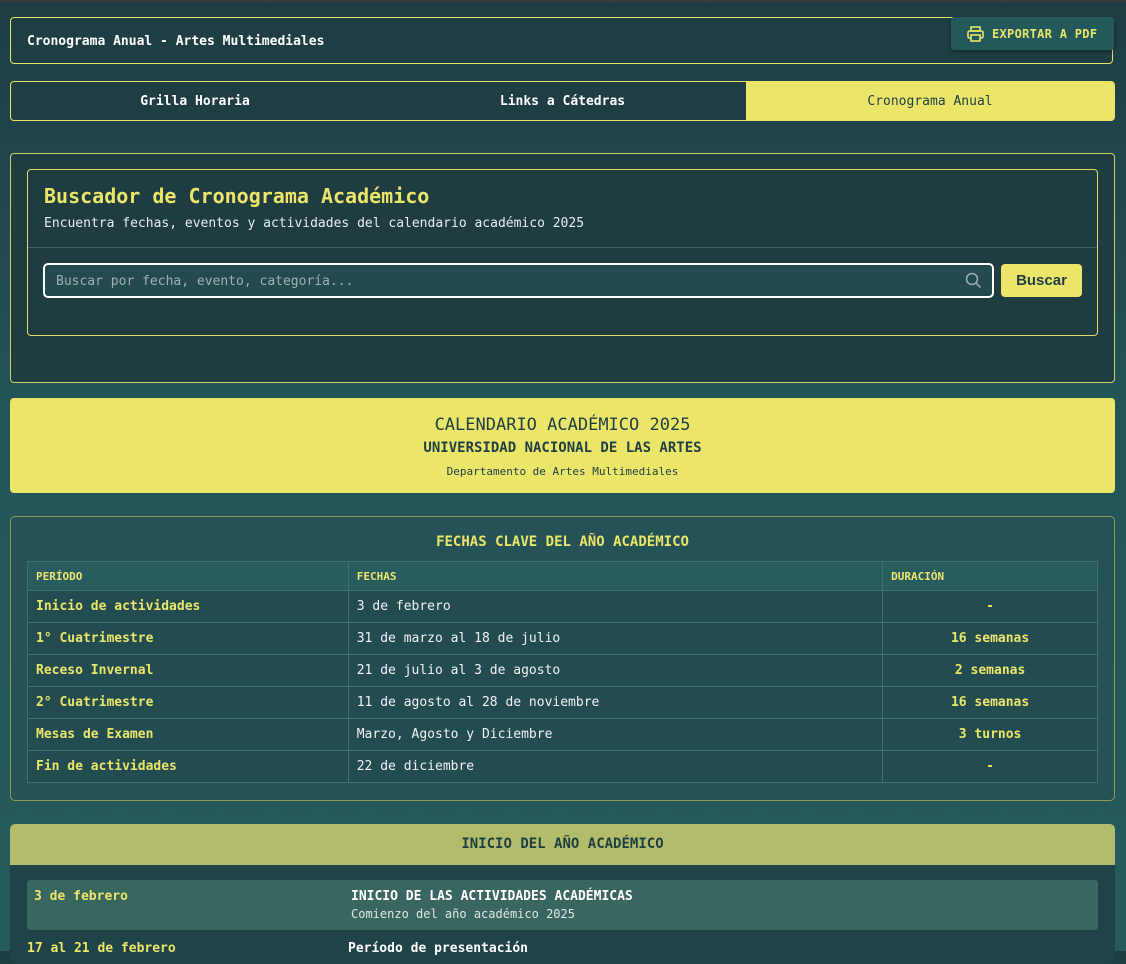 Image resolution: width=1126 pixels, height=964 pixels. I want to click on dates-cell: 21 de julio al 3 de agosto, so click(615, 670).